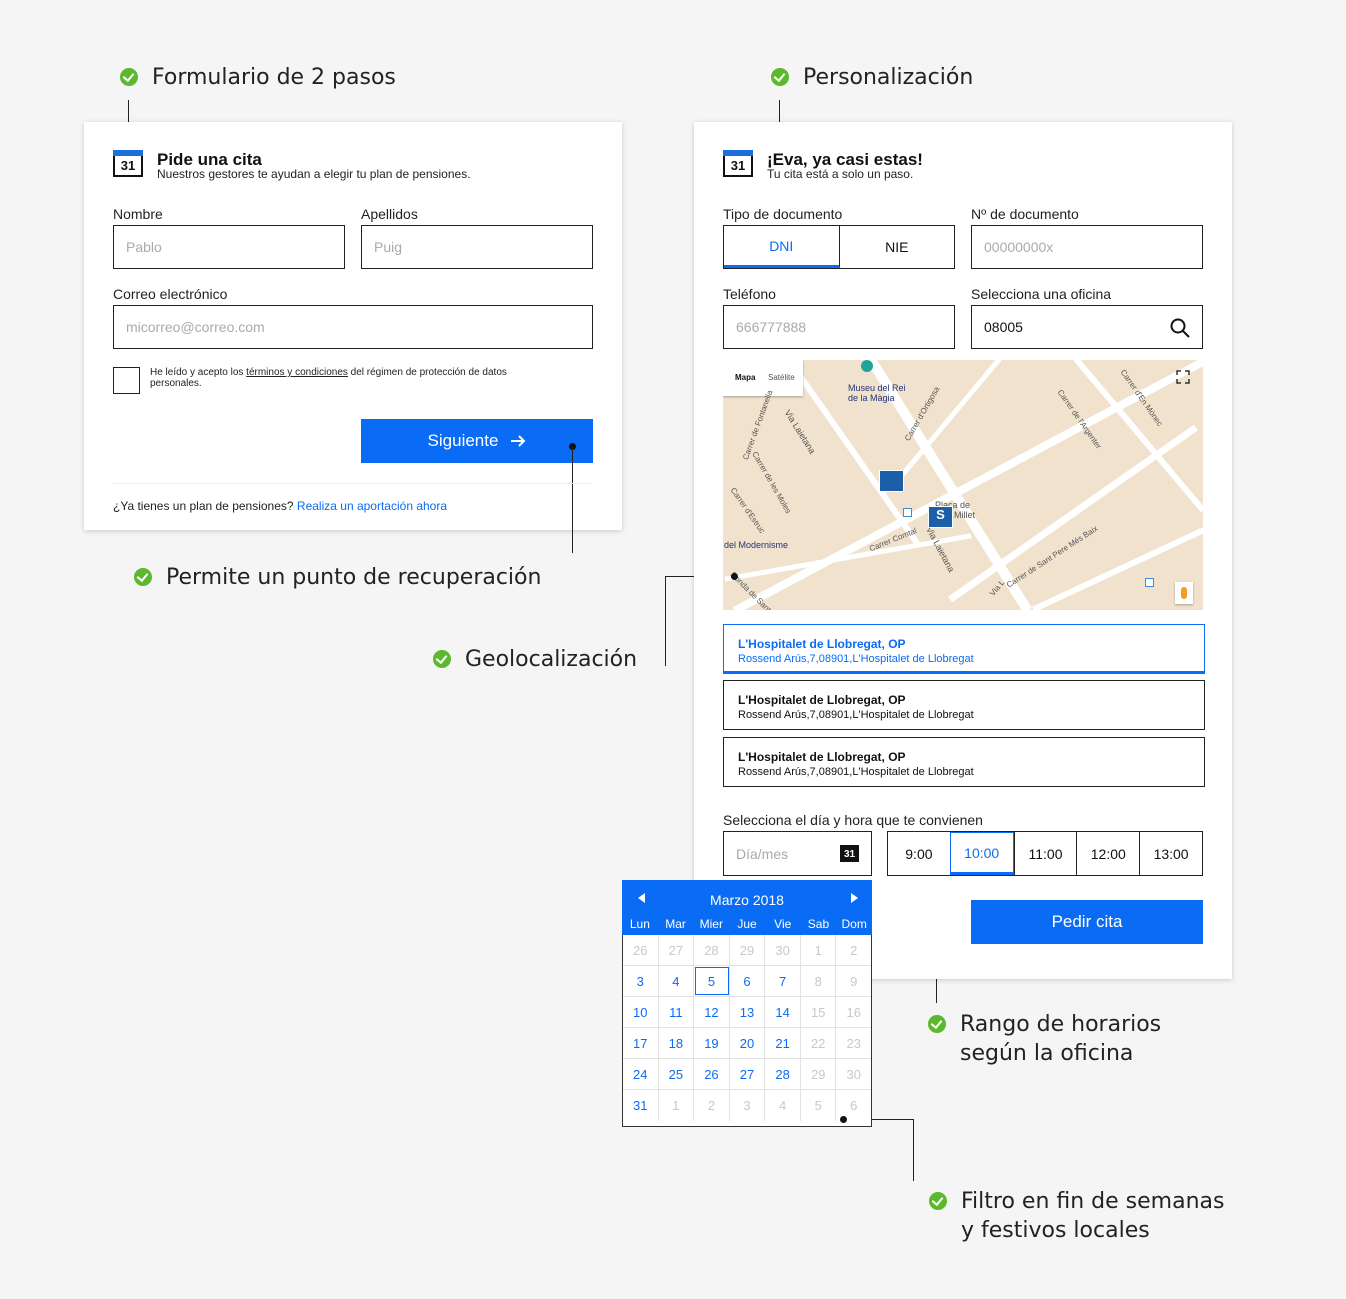 The width and height of the screenshot is (1346, 1299). I want to click on calendar-day: 28, so click(783, 1074).